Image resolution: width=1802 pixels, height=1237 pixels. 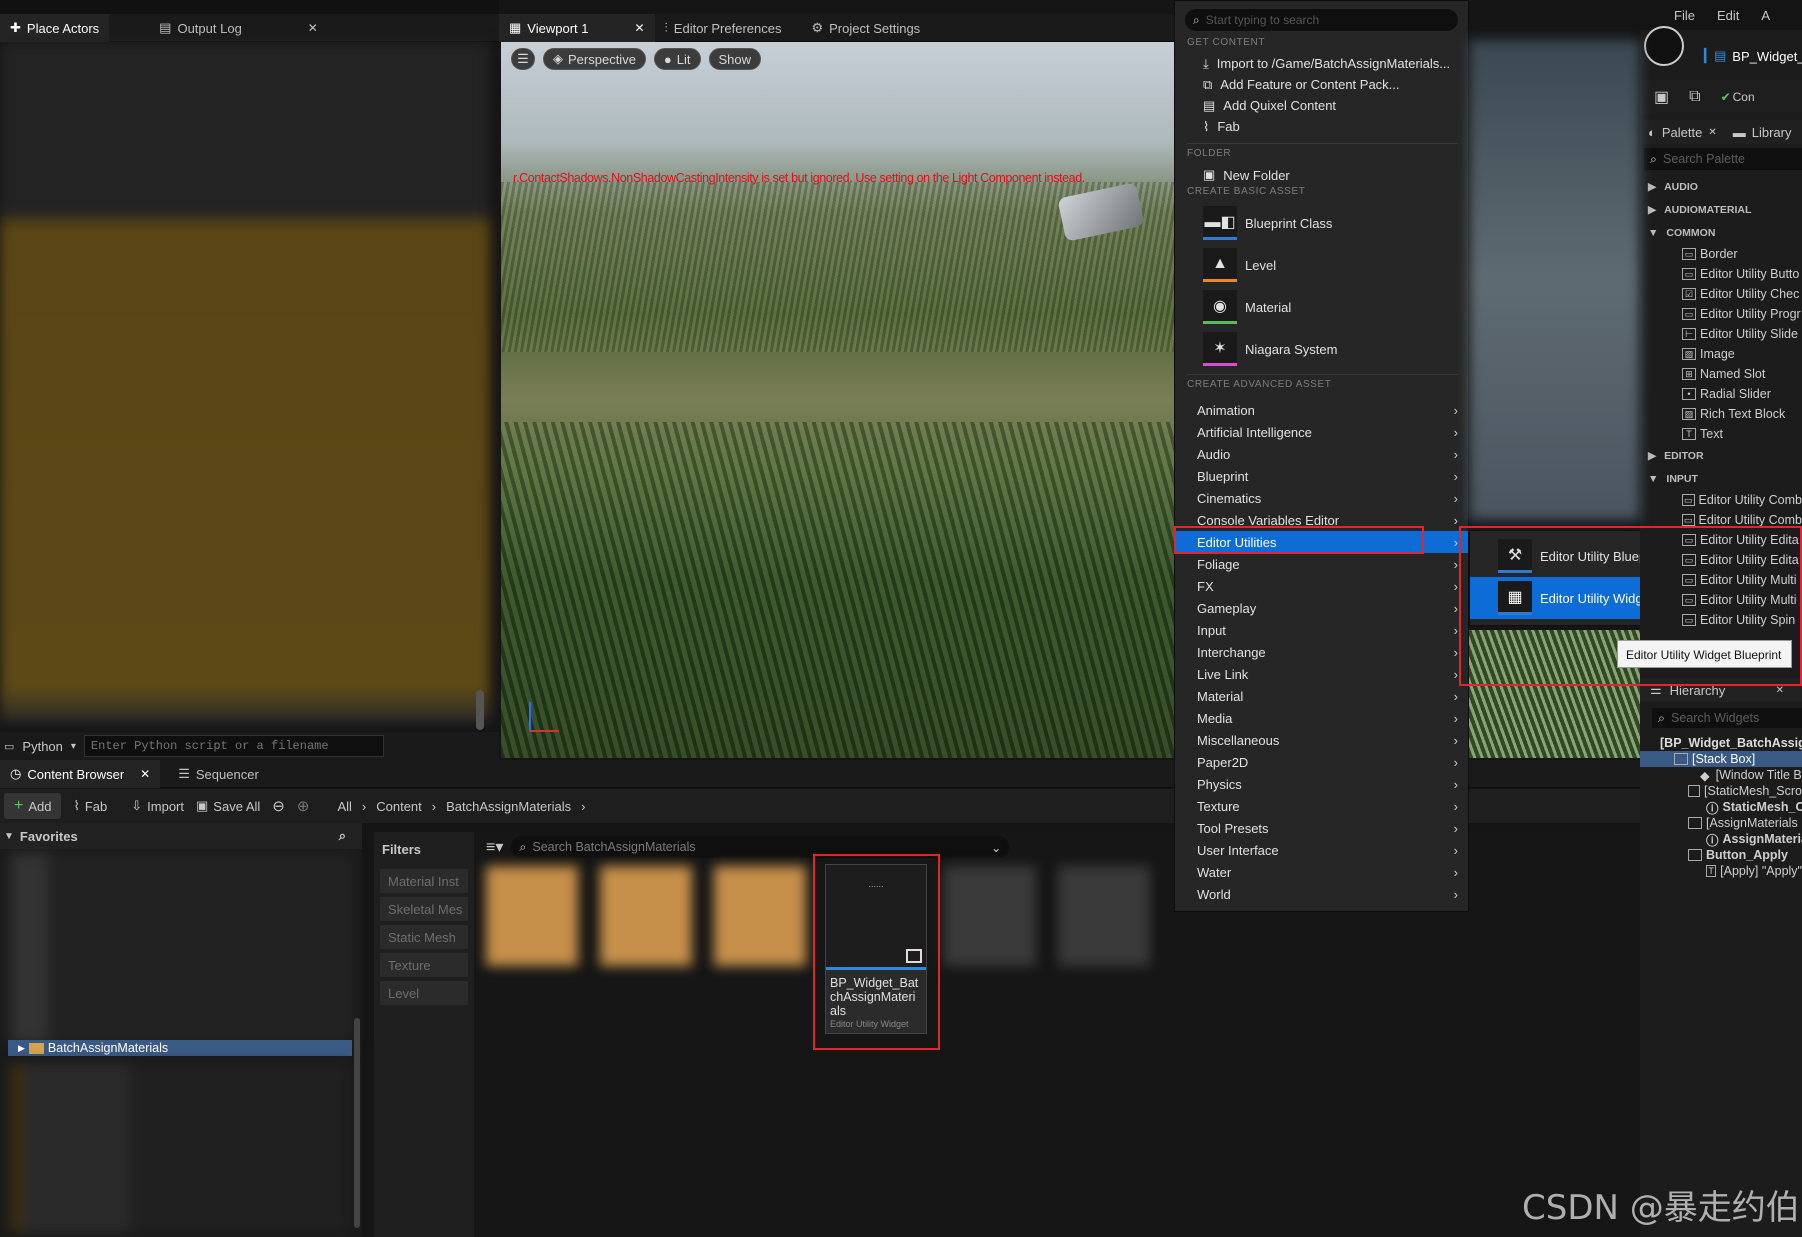 I want to click on tab-sequencer: ☰ Sequencer, so click(x=218, y=774).